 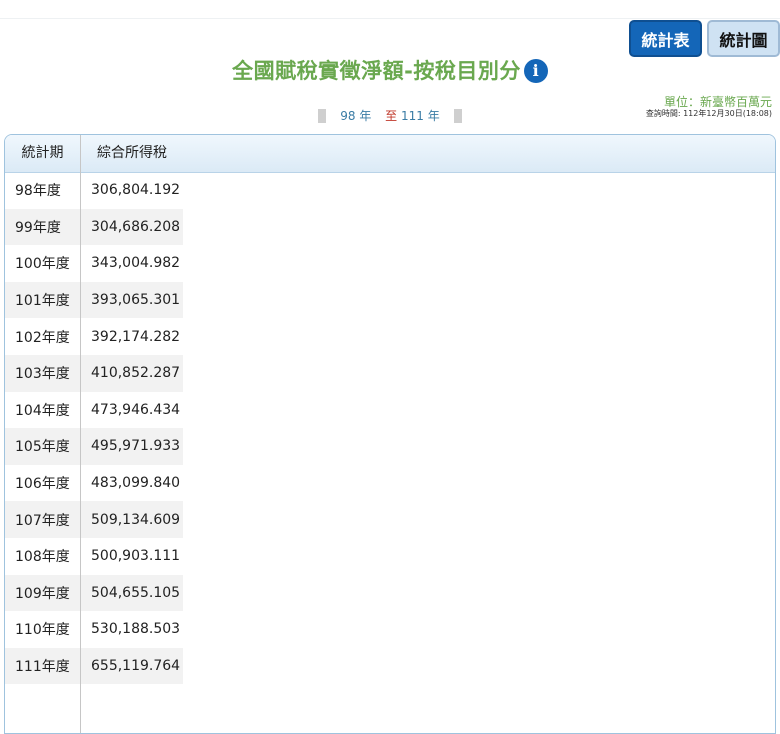 I want to click on cell-period: 111年度, so click(x=42, y=666).